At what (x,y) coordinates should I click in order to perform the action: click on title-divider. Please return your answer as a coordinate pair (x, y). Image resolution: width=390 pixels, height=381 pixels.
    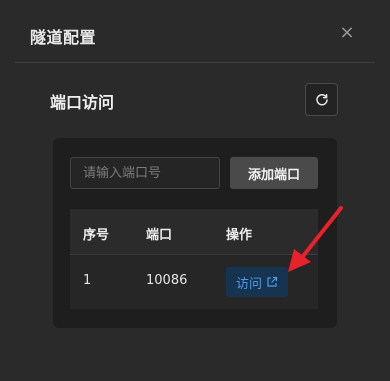
    Looking at the image, I should click on (195, 62).